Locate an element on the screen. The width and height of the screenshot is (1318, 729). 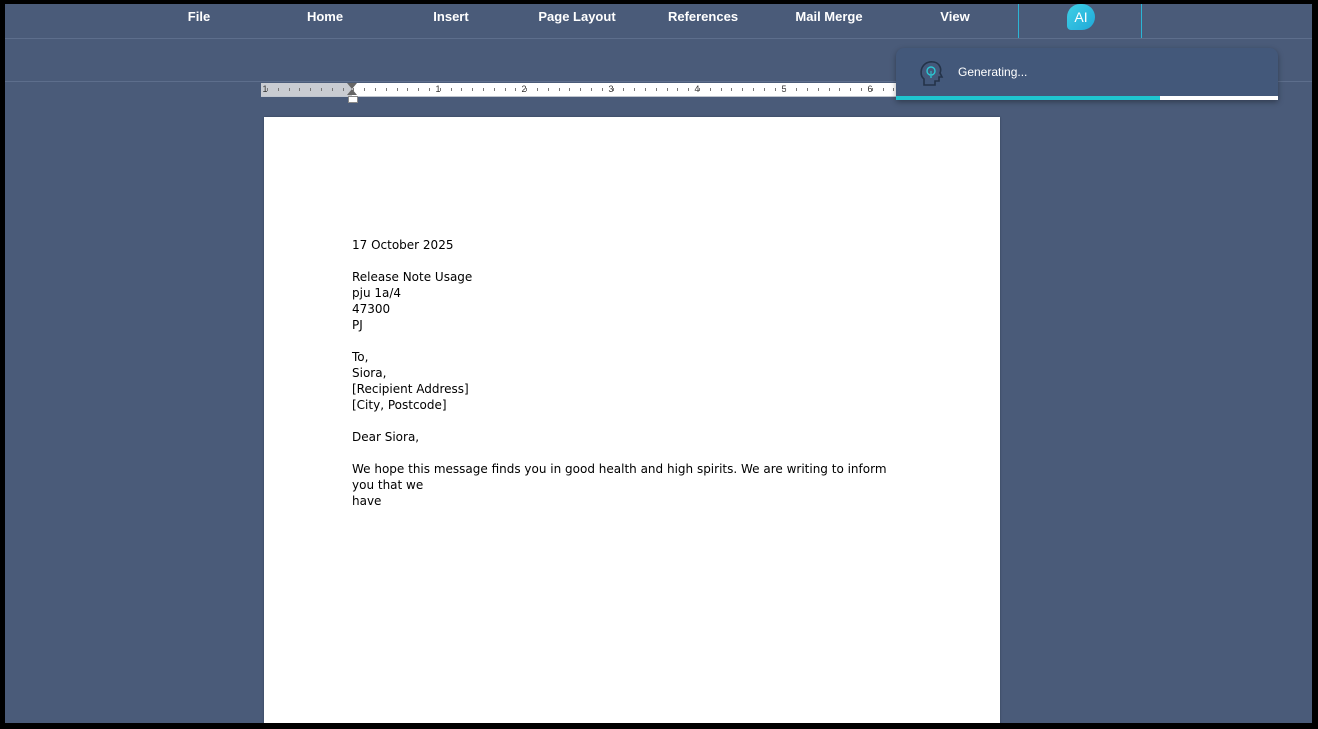
menu-home: Home is located at coordinates (325, 21).